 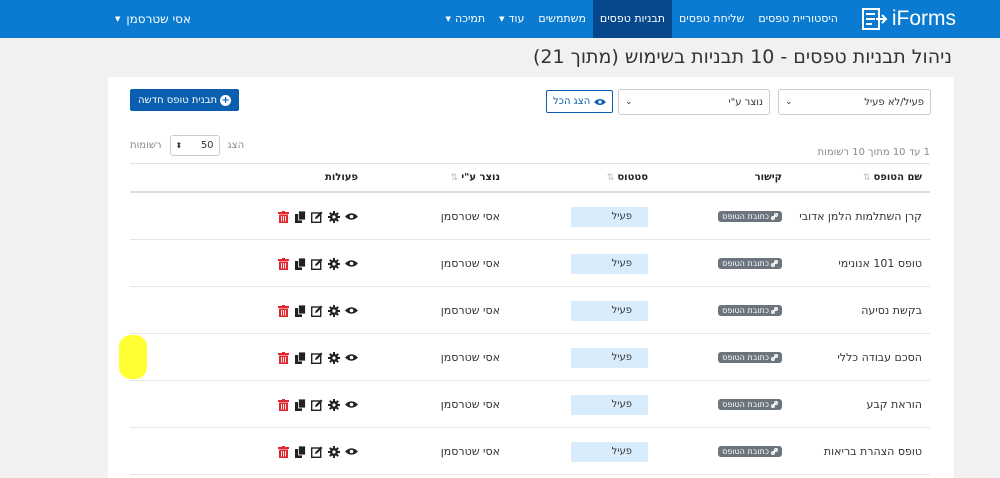 What do you see at coordinates (898, 177) in the screenshot?
I see `header-name-label: שם הטופס` at bounding box center [898, 177].